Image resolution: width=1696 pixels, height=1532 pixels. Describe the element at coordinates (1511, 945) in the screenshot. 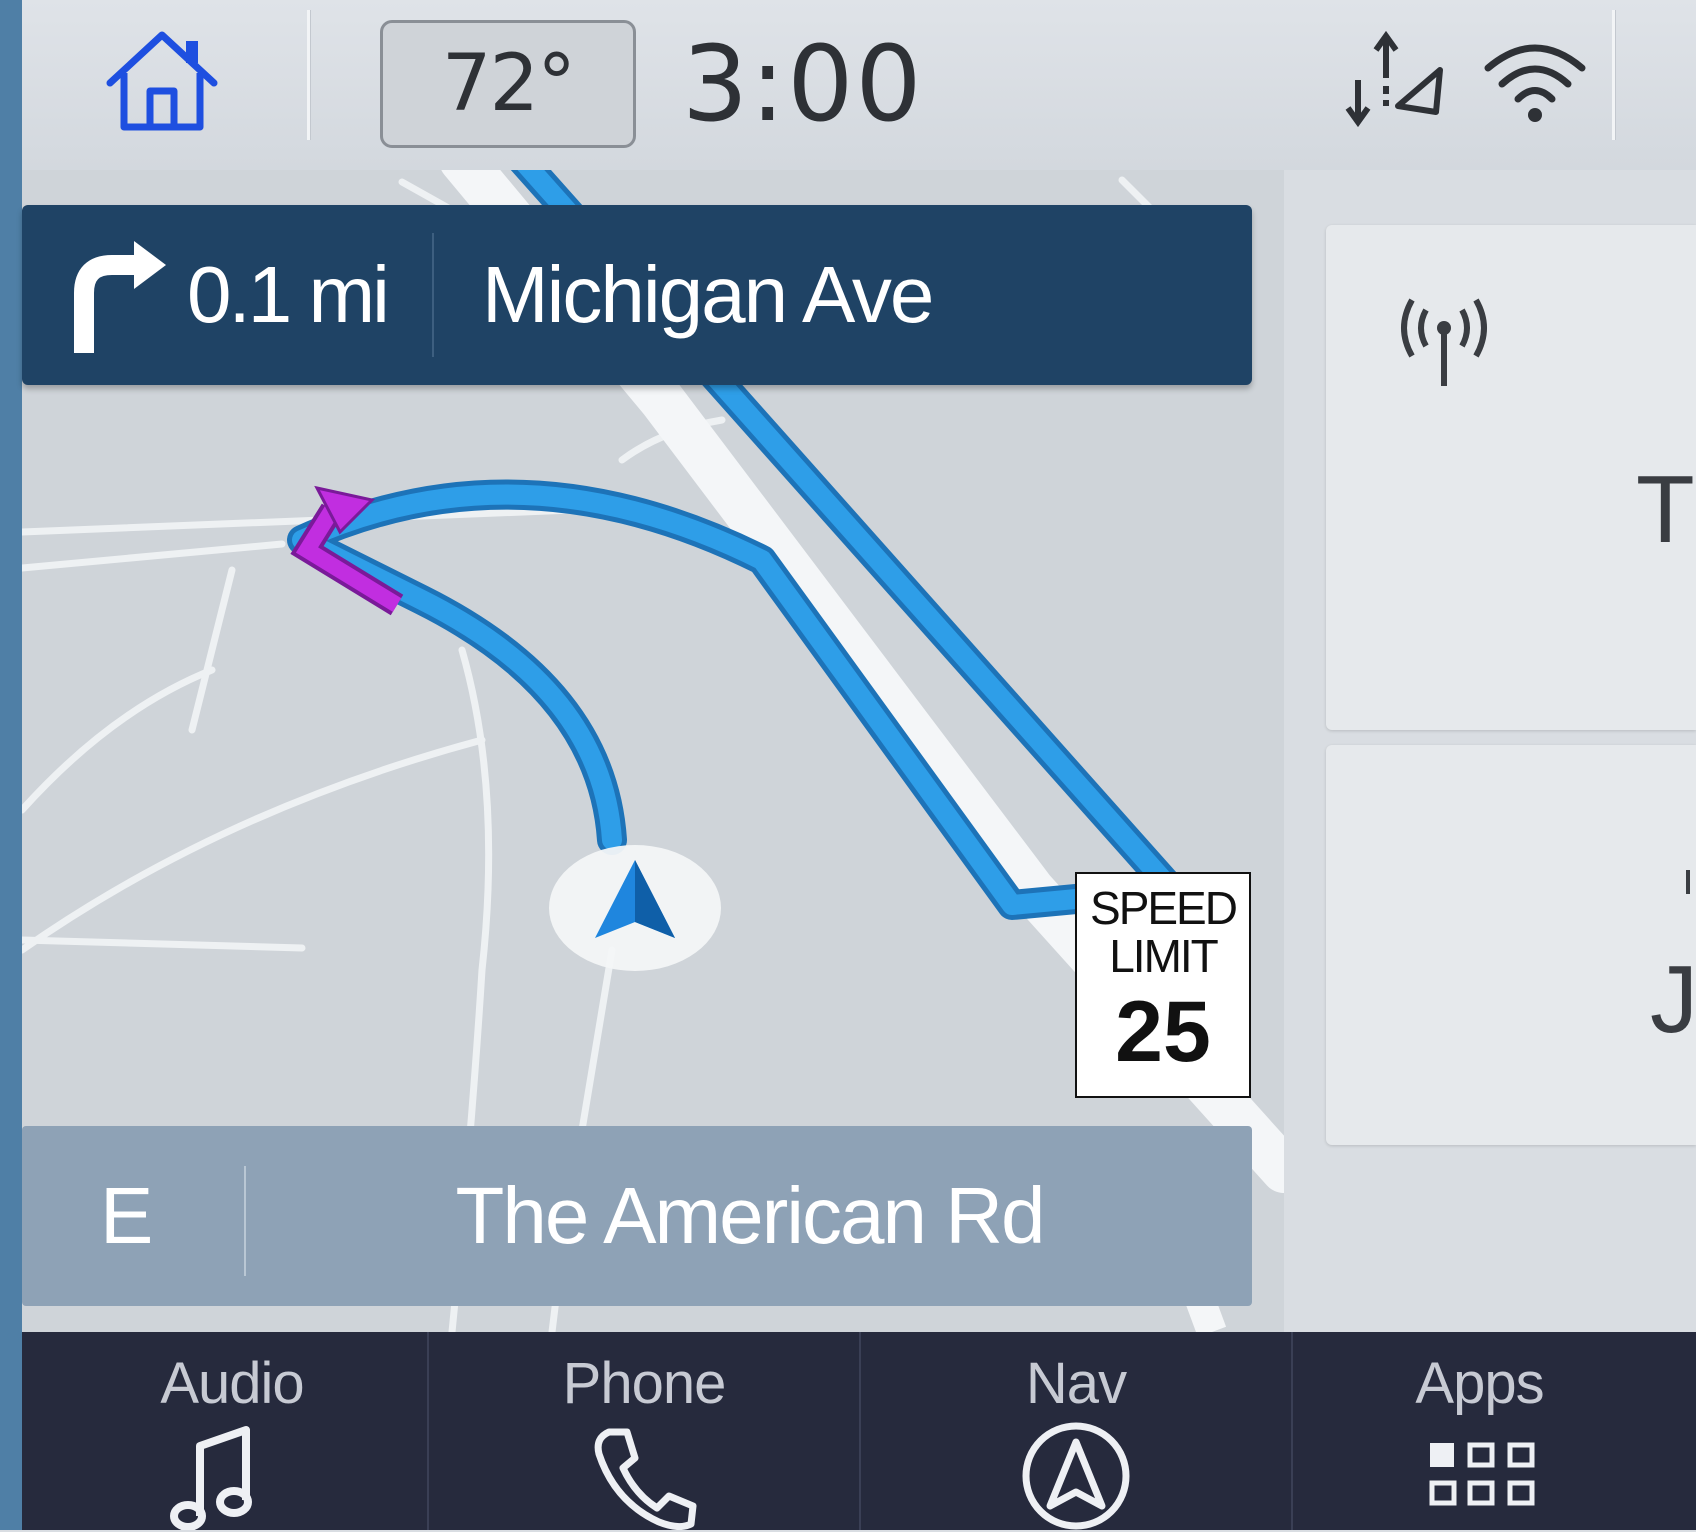

I see `media-card` at that location.